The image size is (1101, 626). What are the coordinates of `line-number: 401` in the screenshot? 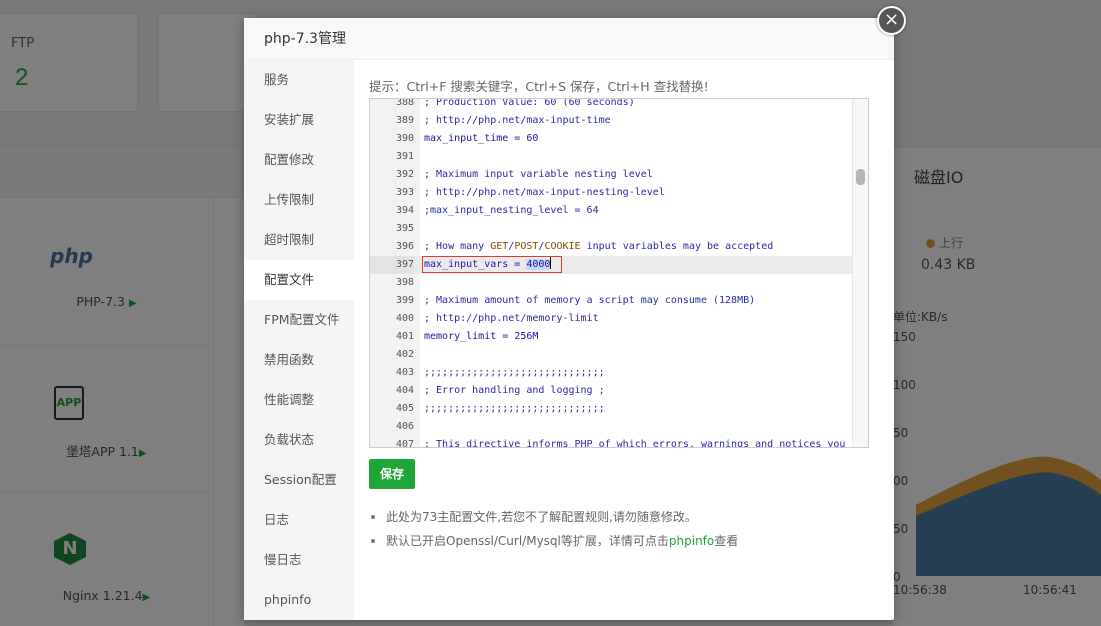 It's located at (404, 336).